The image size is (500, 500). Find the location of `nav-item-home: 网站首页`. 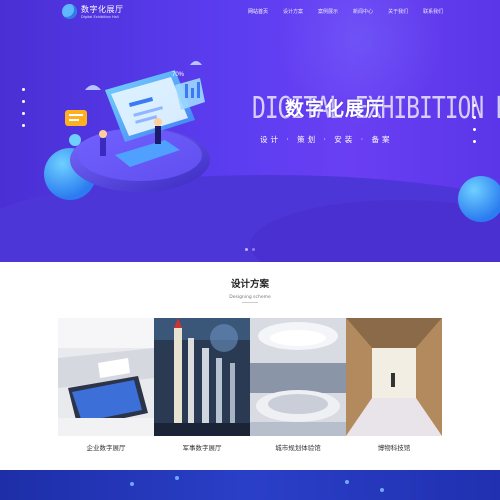

nav-item-home: 网站首页 is located at coordinates (258, 12).